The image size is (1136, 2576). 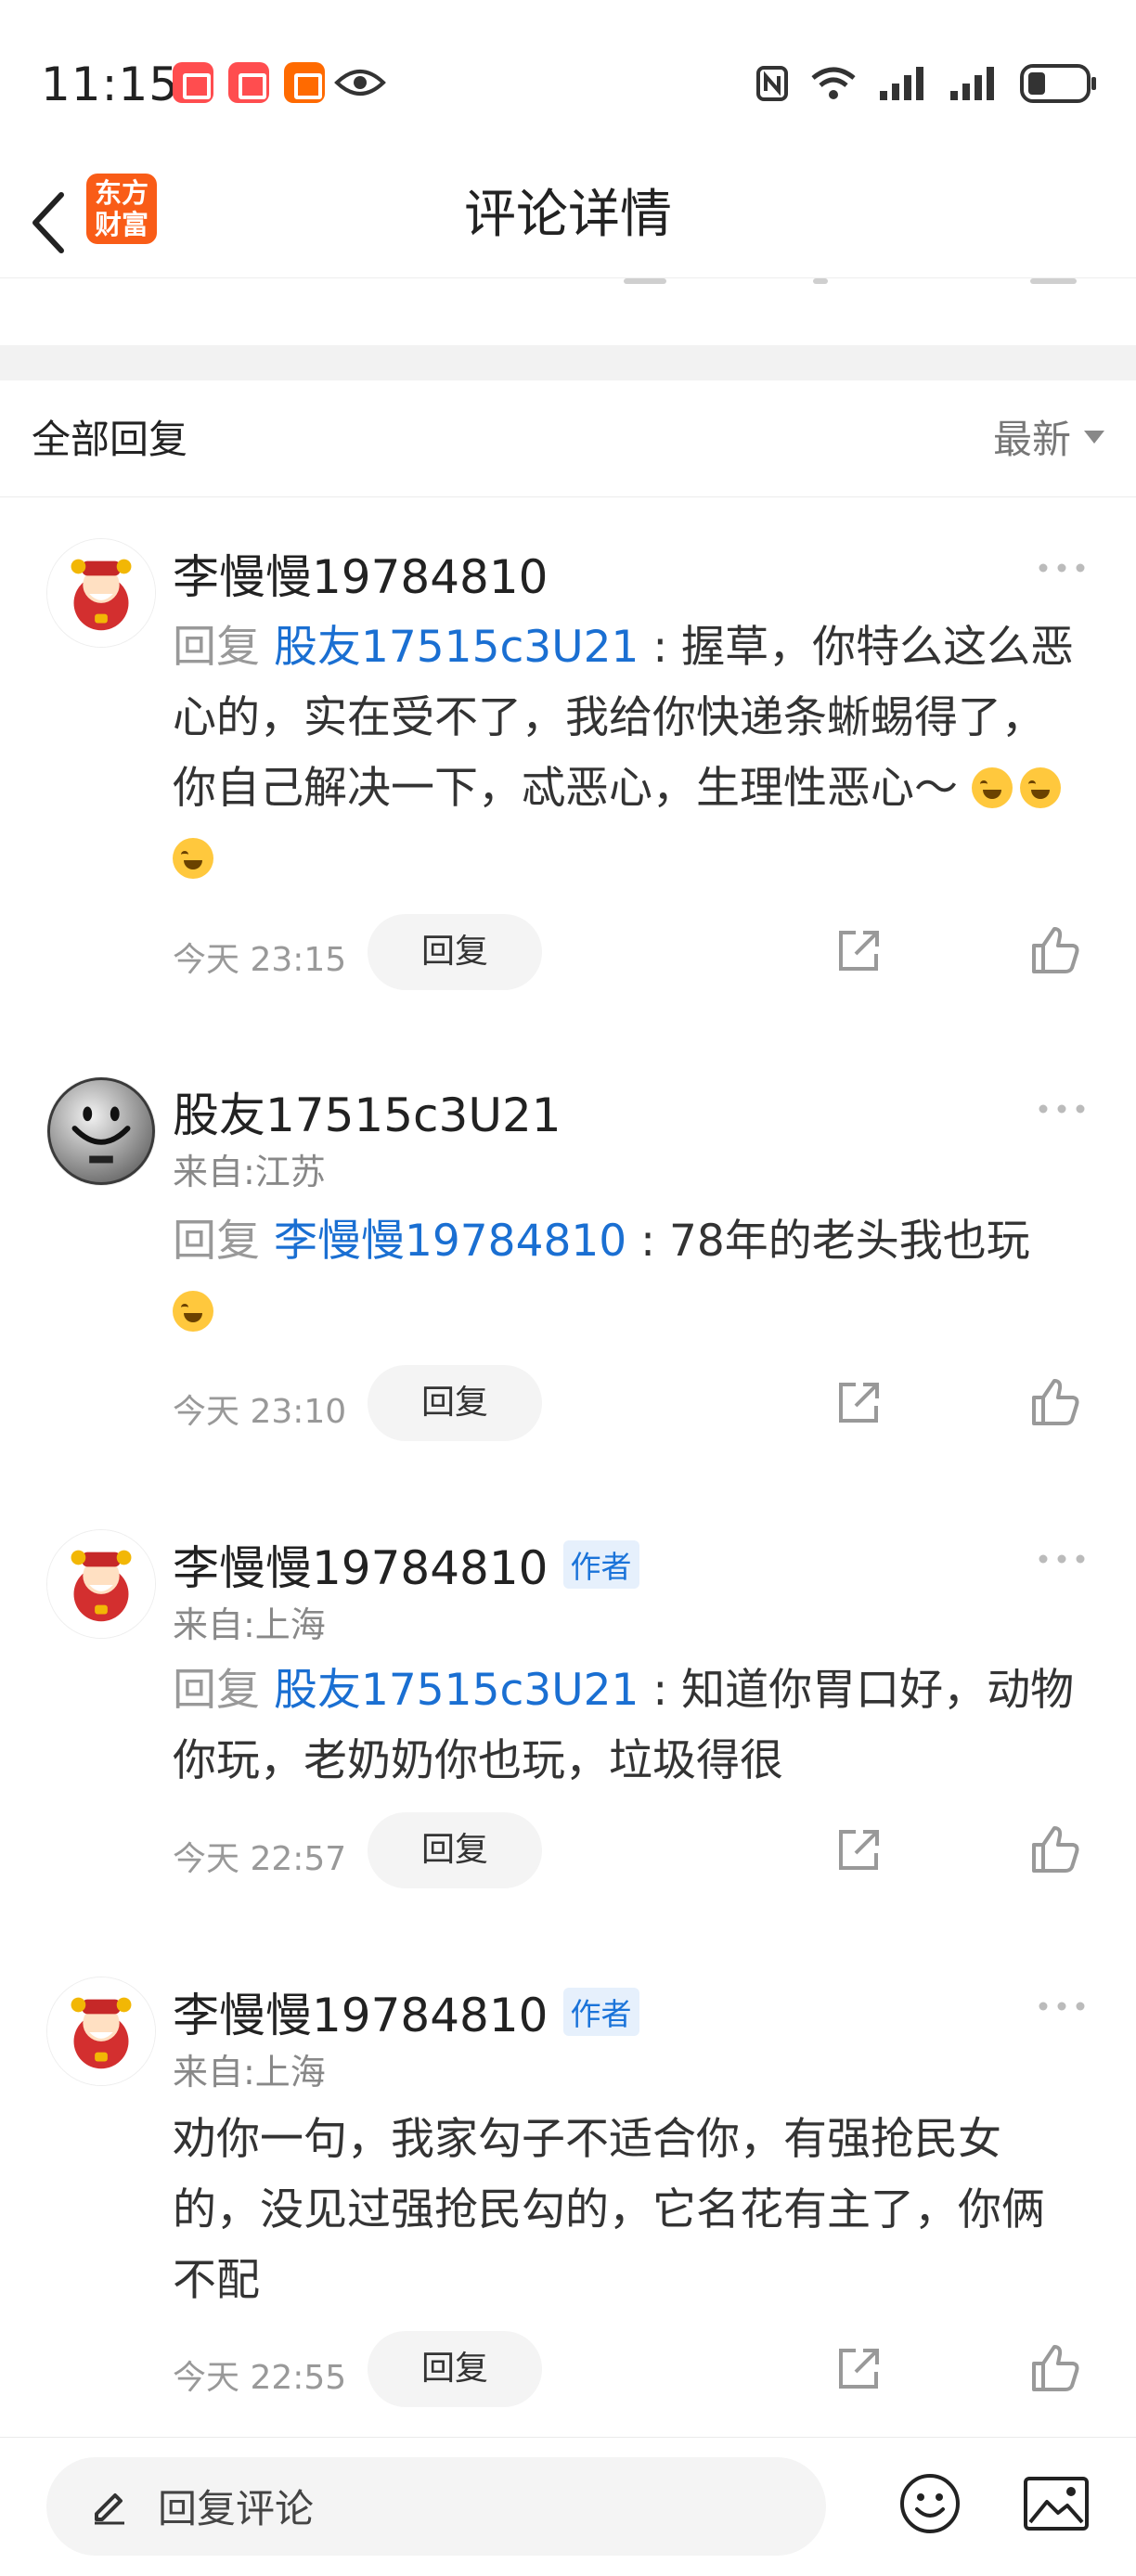 I want to click on battery-icon, so click(x=1058, y=84).